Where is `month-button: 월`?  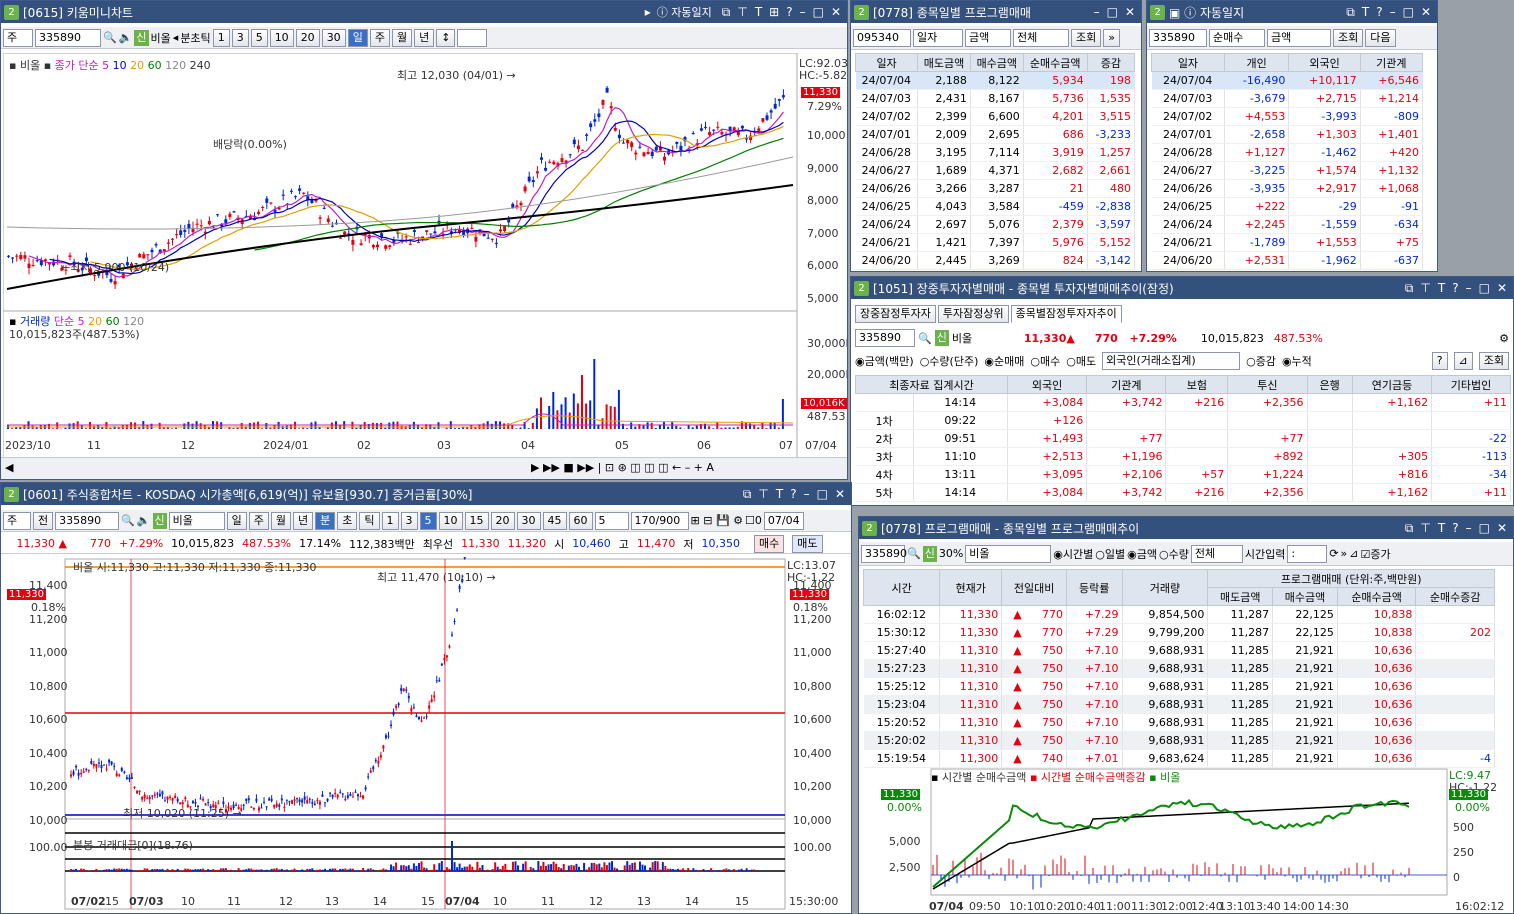 month-button: 월 is located at coordinates (281, 520).